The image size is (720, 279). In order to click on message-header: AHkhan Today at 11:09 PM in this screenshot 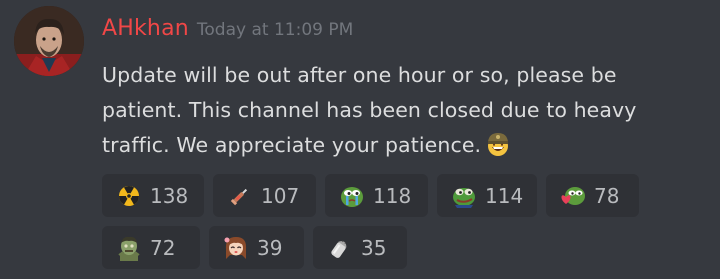, I will do `click(227, 31)`.